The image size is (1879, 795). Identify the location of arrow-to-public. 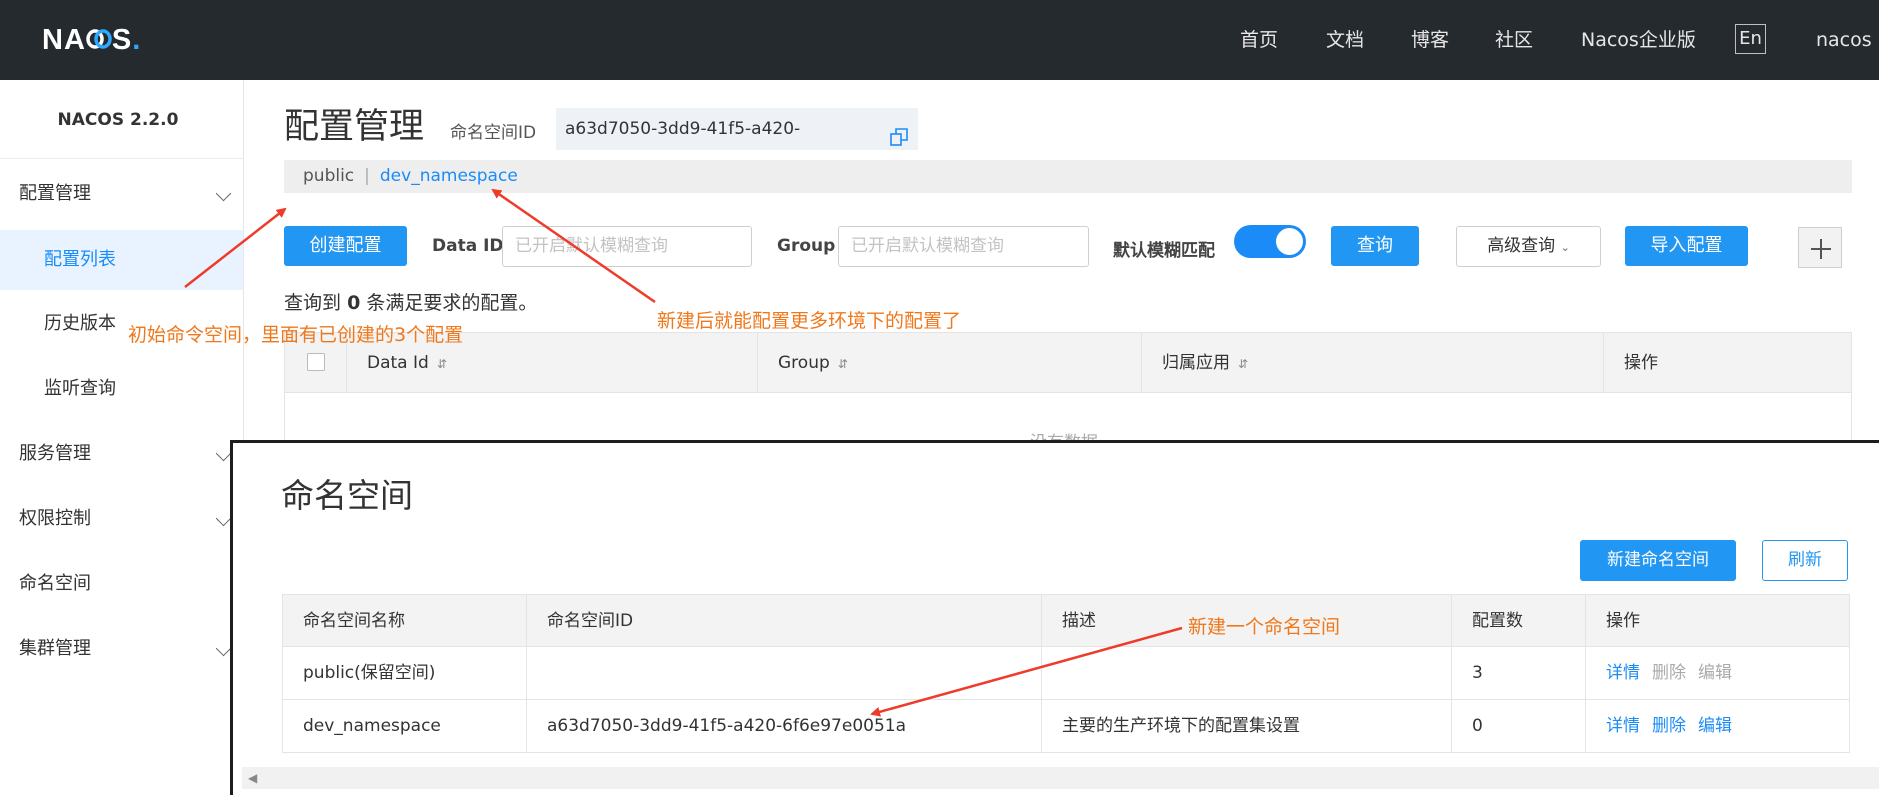
(235, 247).